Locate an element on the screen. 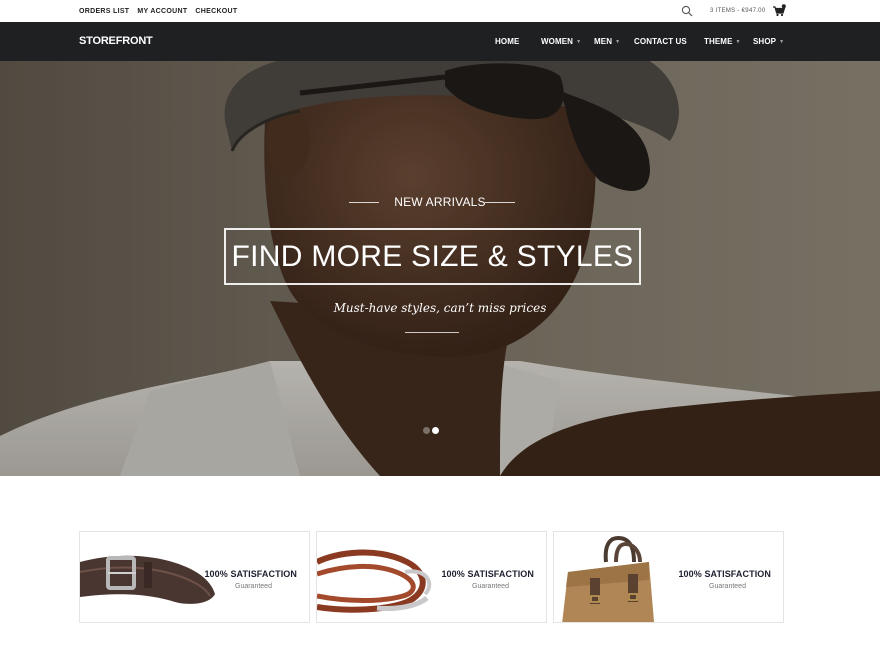 The height and width of the screenshot is (660, 880). nav-men: MEN ▼ is located at coordinates (607, 41).